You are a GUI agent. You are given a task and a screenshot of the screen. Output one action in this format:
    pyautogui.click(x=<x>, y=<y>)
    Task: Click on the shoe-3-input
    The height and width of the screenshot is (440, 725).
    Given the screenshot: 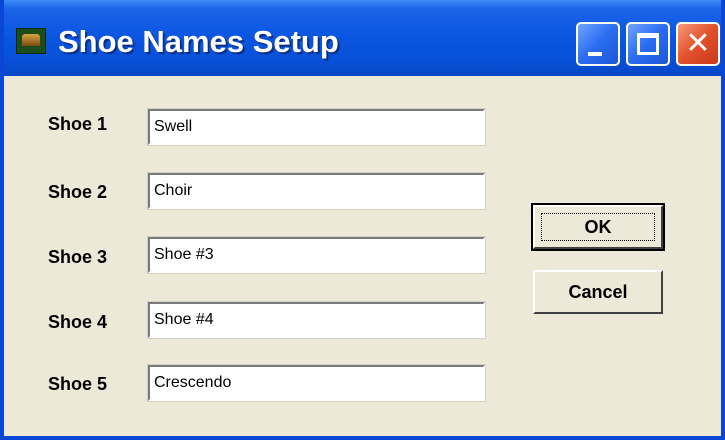 What is the action you would take?
    pyautogui.click(x=316, y=255)
    